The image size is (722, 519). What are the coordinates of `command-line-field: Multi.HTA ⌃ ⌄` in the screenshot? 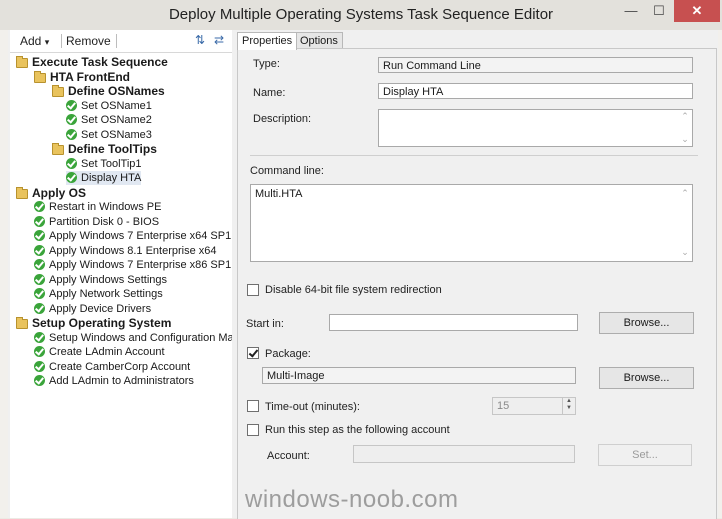 It's located at (471, 223).